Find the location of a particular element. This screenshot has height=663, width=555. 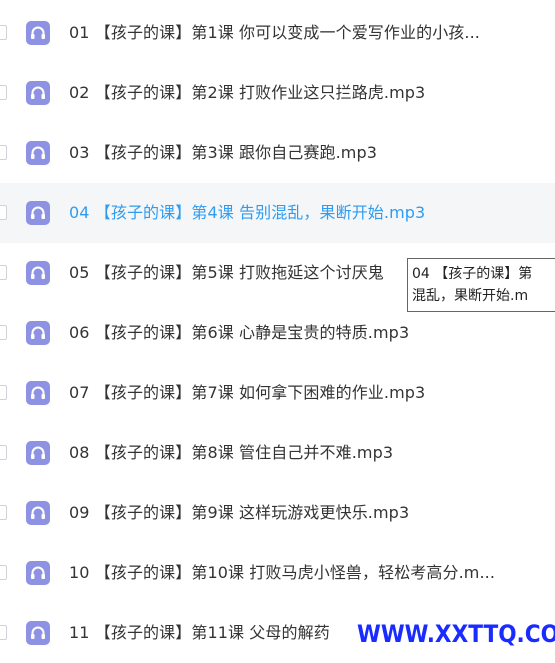

file-name: 11 【孩子的课】第11课 父母的解药 is located at coordinates (199, 633).